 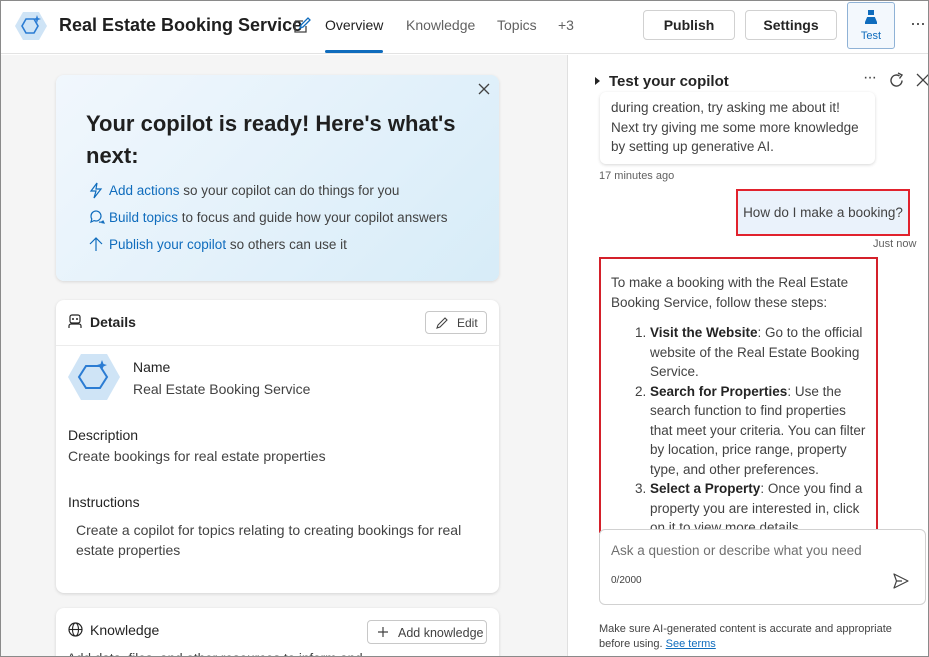 What do you see at coordinates (144, 190) in the screenshot?
I see `add-actions-link: Add actions` at bounding box center [144, 190].